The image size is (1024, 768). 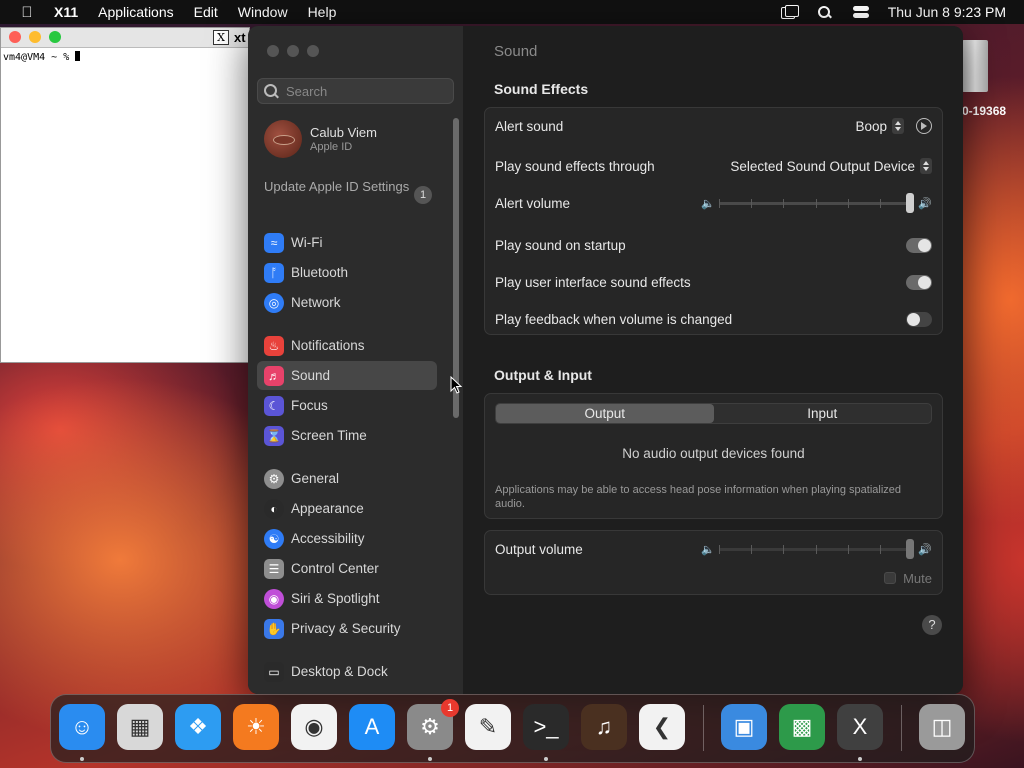 What do you see at coordinates (984, 111) in the screenshot?
I see `disk-label: 0-19368` at bounding box center [984, 111].